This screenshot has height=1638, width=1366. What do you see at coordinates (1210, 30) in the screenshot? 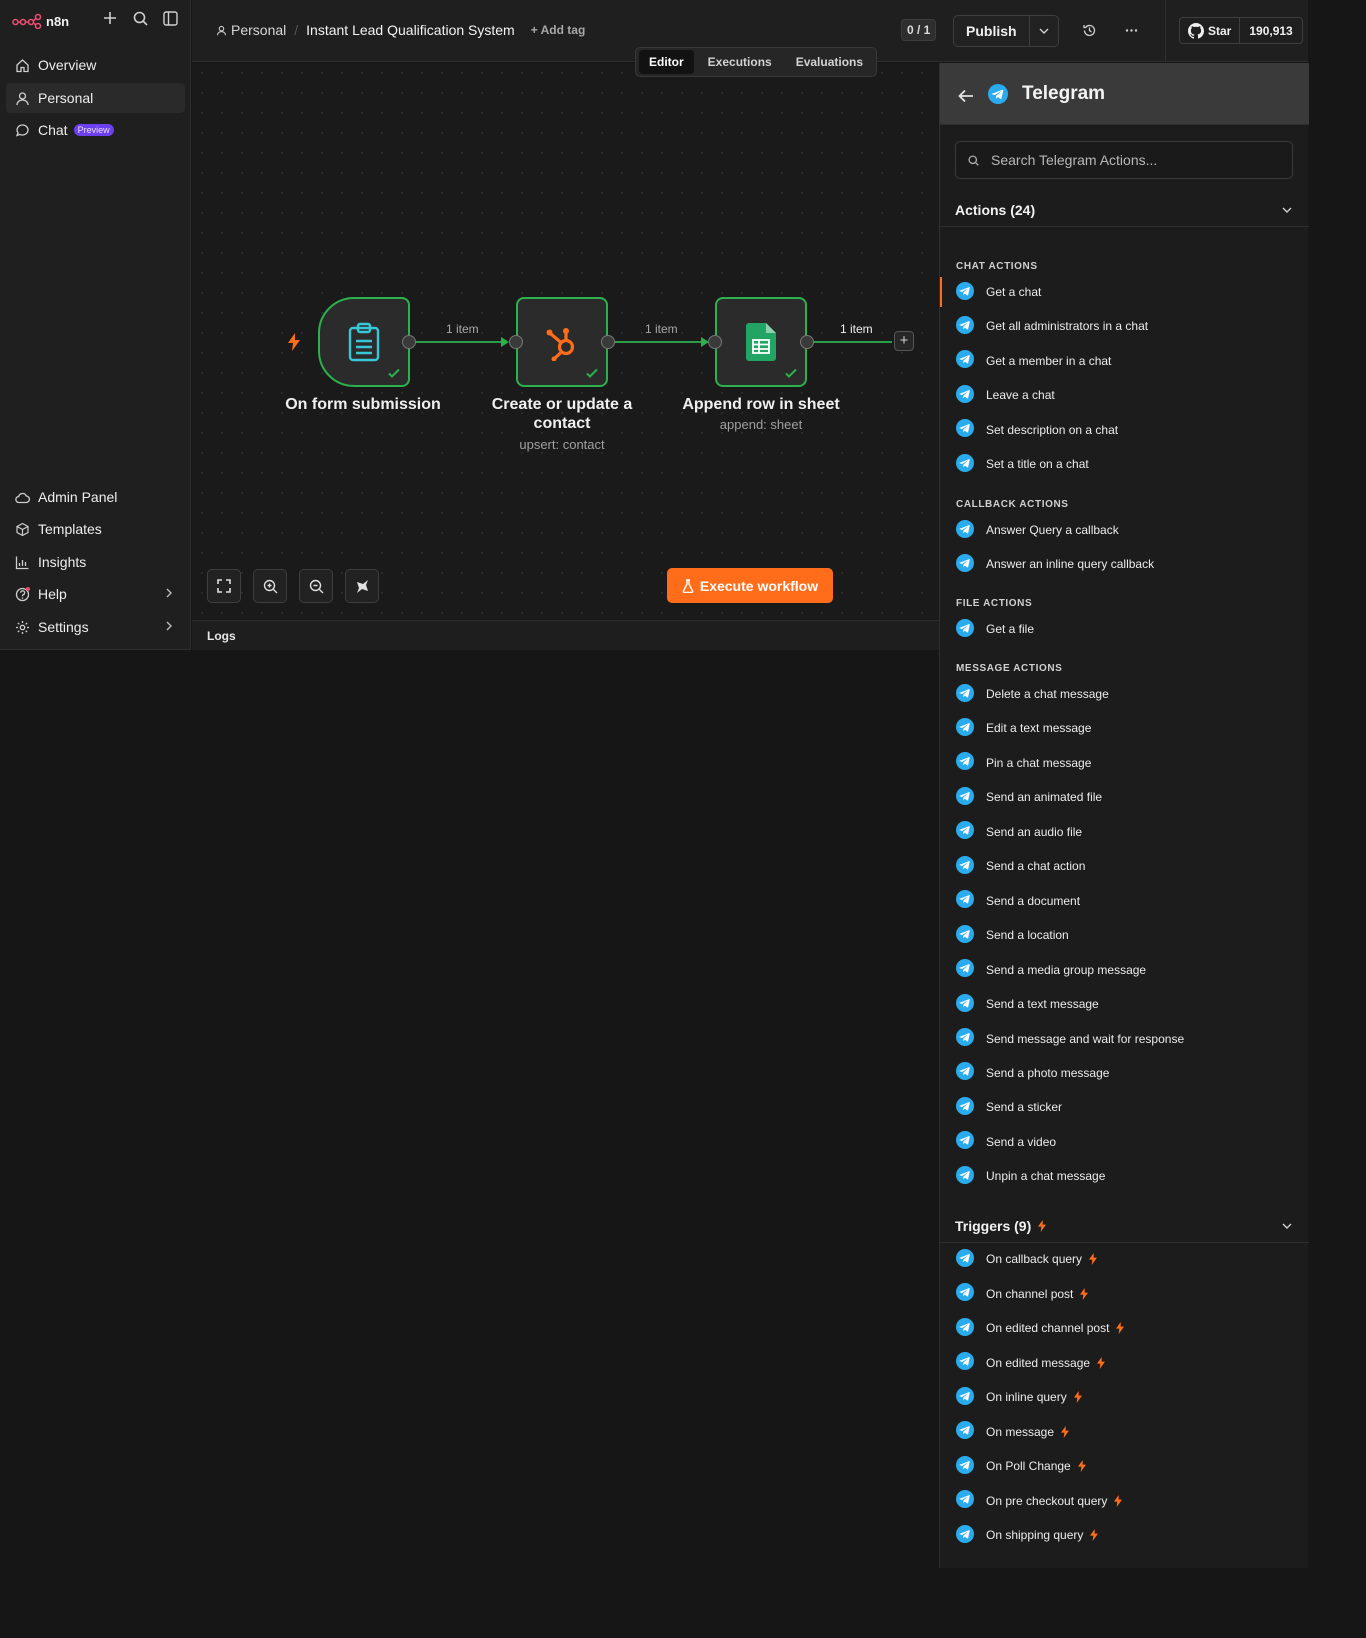
I see `github-star: Star` at bounding box center [1210, 30].